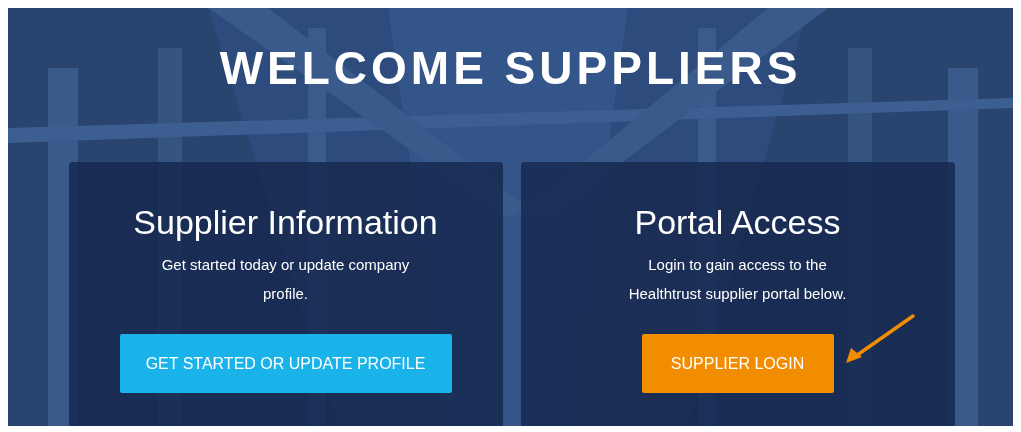 This screenshot has height=432, width=1021. What do you see at coordinates (285, 222) in the screenshot?
I see `card-heading: Supplier Information` at bounding box center [285, 222].